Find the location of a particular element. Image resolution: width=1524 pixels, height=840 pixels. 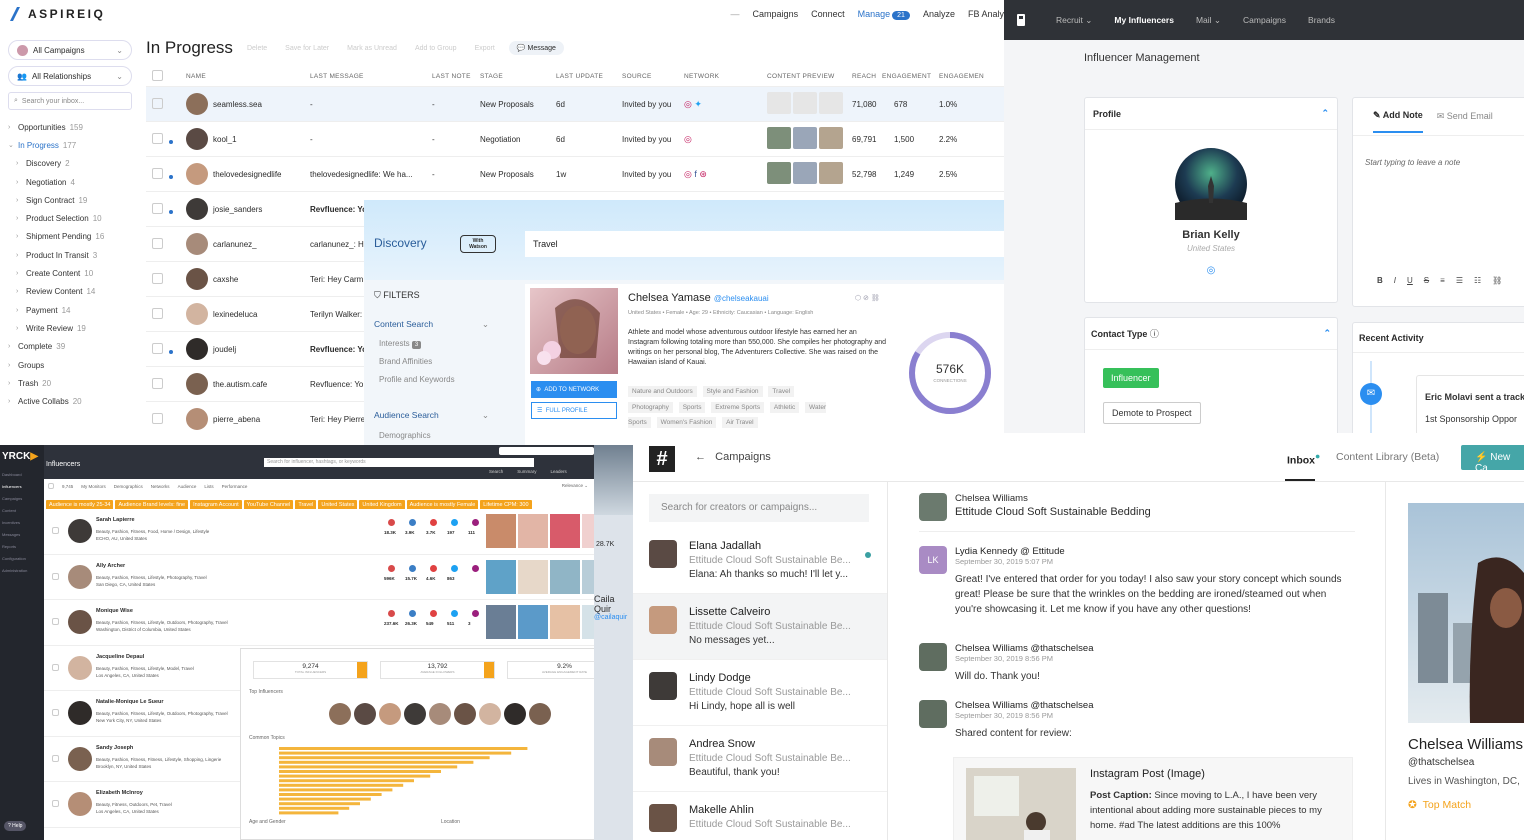

filter-profile-keywords: Profile and Keywords is located at coordinates (434, 379).